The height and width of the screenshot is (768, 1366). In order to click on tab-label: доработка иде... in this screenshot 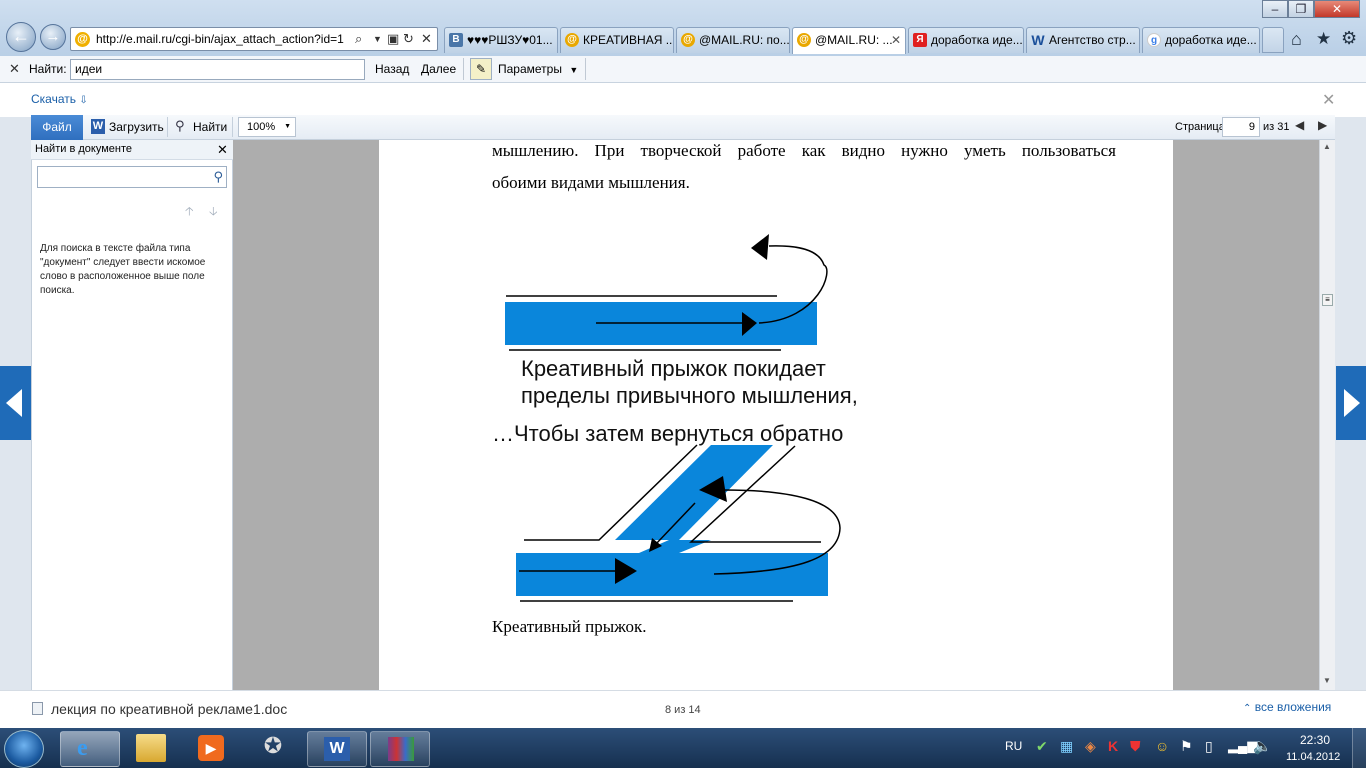, I will do `click(977, 40)`.